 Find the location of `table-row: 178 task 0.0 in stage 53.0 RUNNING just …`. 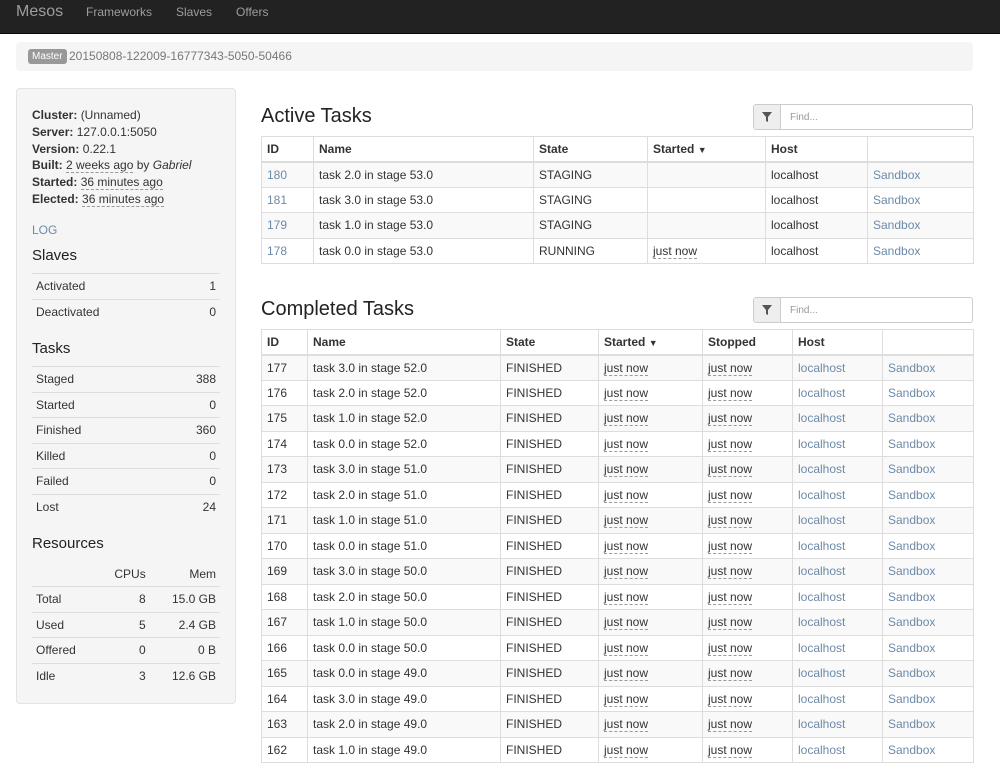

table-row: 178 task 0.0 in stage 53.0 RUNNING just … is located at coordinates (617, 250).